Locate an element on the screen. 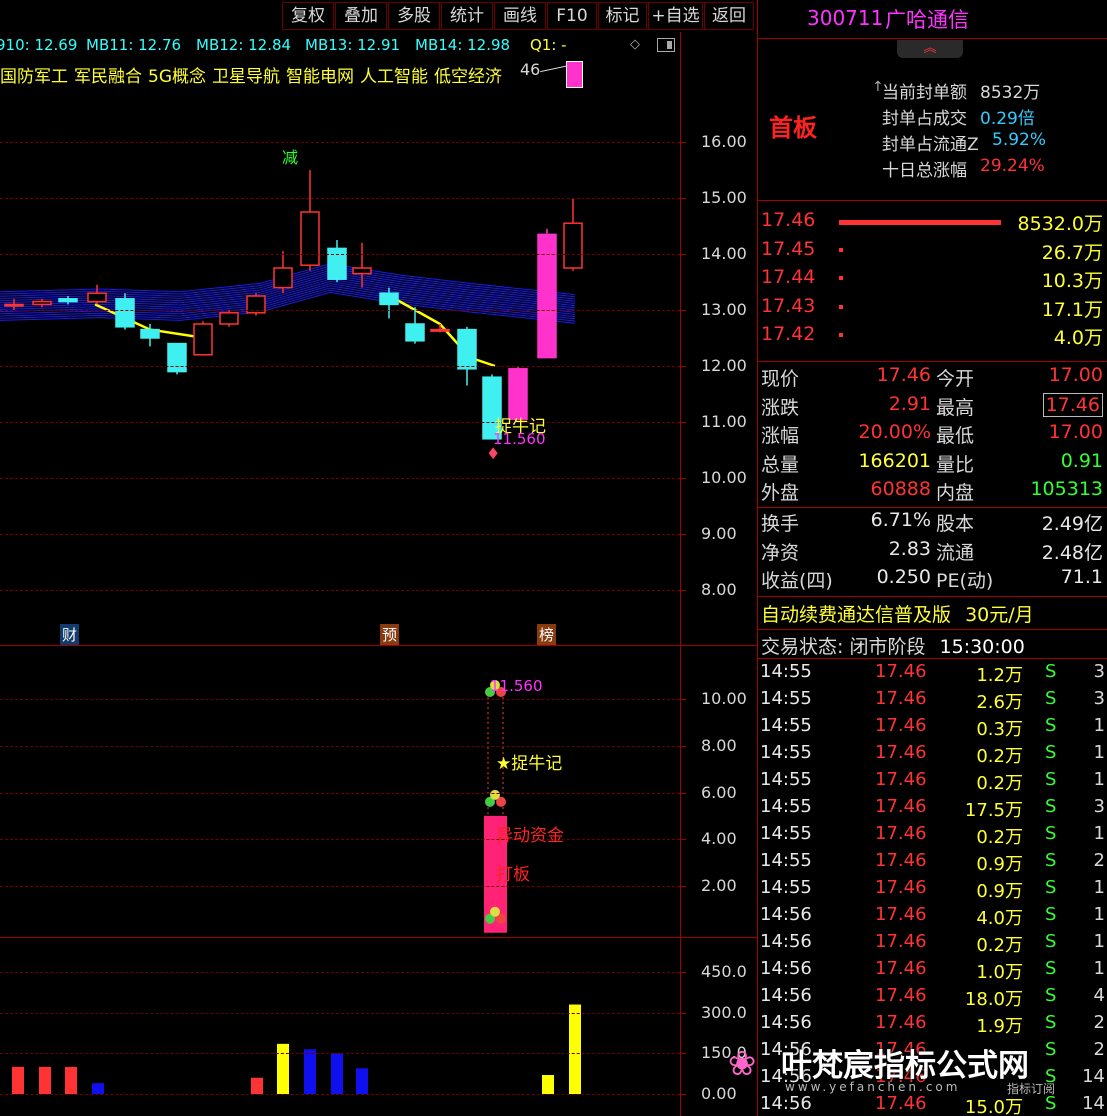  yu-badge: 预 is located at coordinates (390, 634).